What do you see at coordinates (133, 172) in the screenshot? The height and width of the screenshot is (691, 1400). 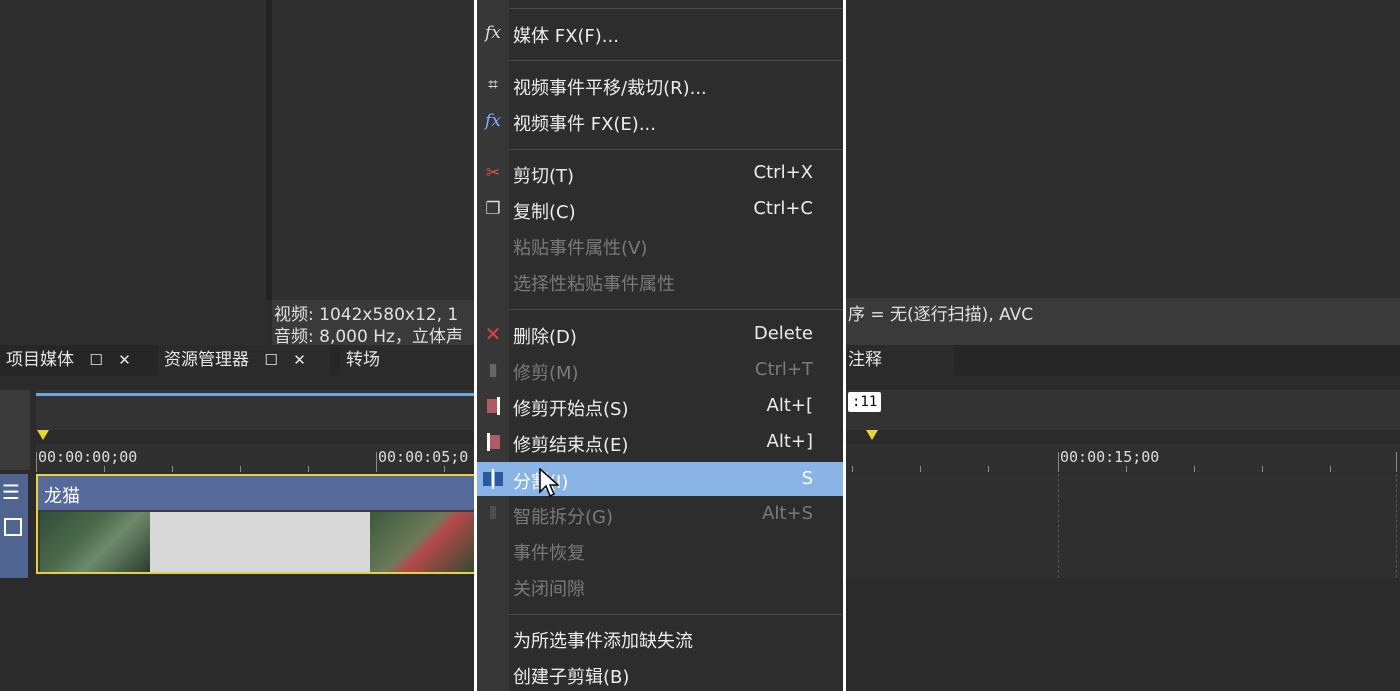 I see `left-top-panel` at bounding box center [133, 172].